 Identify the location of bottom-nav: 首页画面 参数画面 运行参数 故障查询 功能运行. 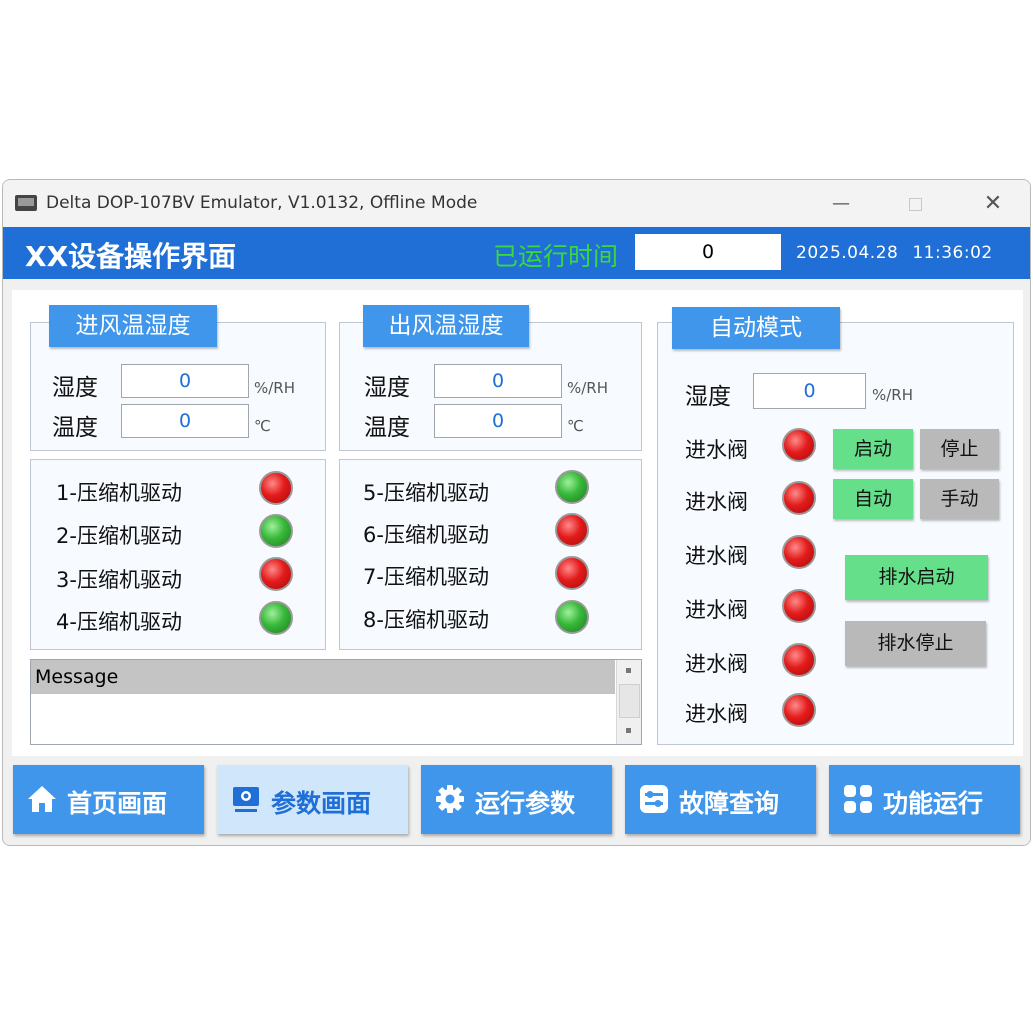
(516, 800).